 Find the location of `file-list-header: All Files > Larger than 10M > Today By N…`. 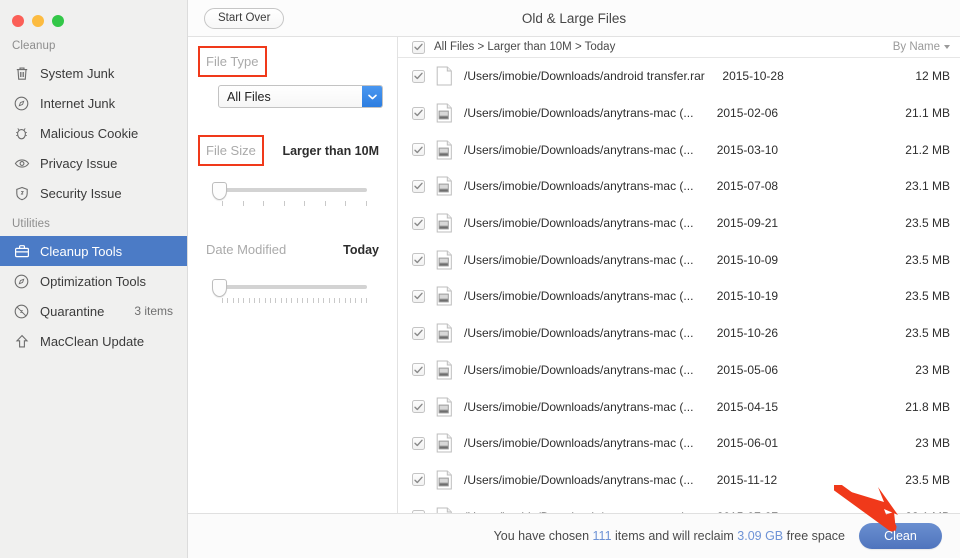

file-list-header: All Files > Larger than 10M > Today By N… is located at coordinates (679, 47).